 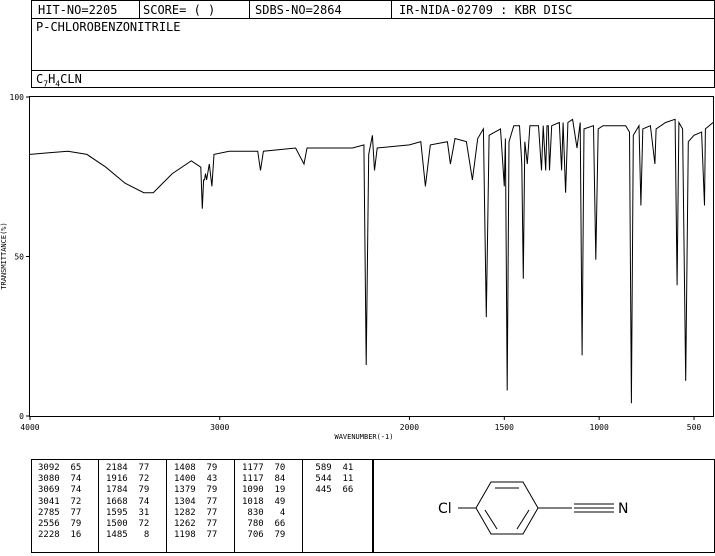 I want to click on y-axis-label: TRANSMITTANCE(%), so click(x=4, y=255).